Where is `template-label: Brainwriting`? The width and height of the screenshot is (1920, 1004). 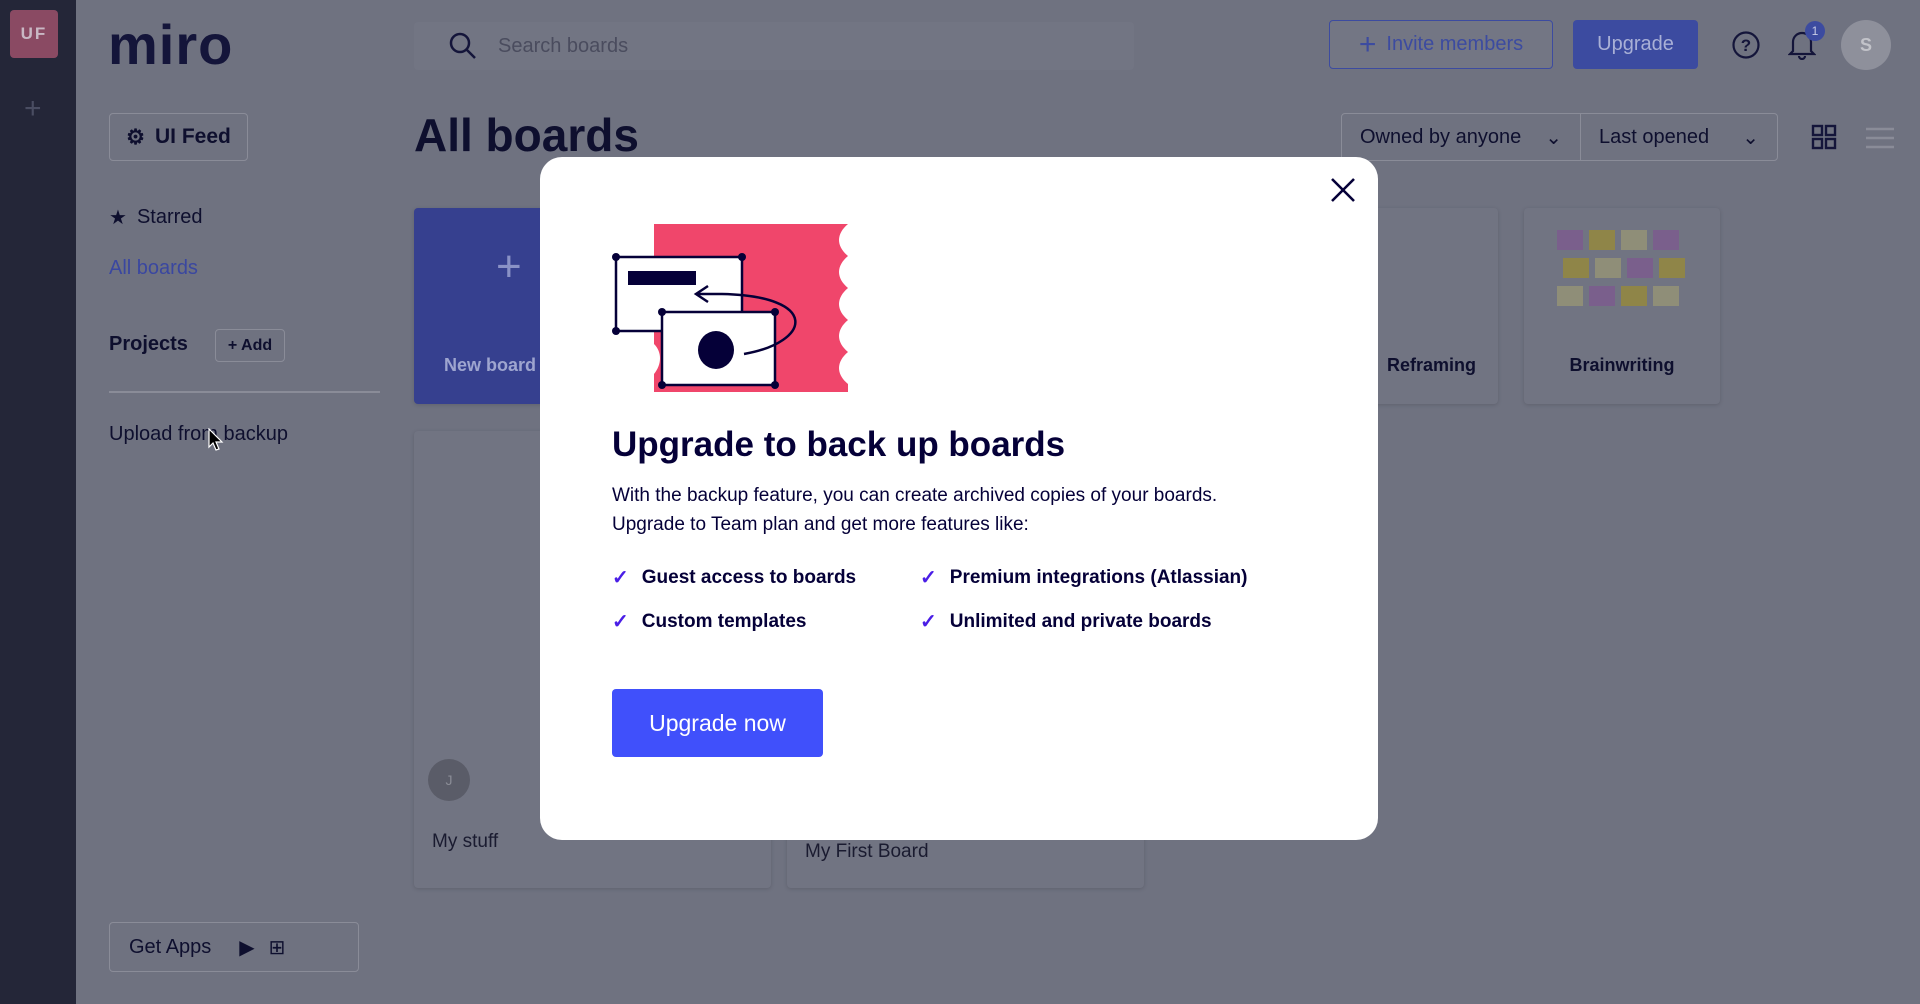
template-label: Brainwriting is located at coordinates (1622, 365).